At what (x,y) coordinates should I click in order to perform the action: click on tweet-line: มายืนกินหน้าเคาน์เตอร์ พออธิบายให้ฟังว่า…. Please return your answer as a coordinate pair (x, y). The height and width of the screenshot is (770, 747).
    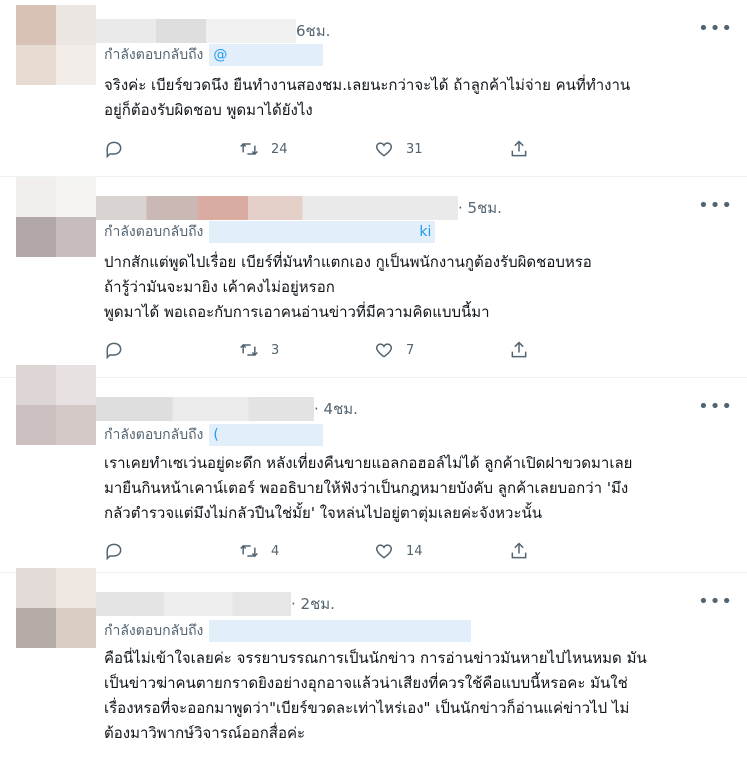
    Looking at the image, I should click on (366, 488).